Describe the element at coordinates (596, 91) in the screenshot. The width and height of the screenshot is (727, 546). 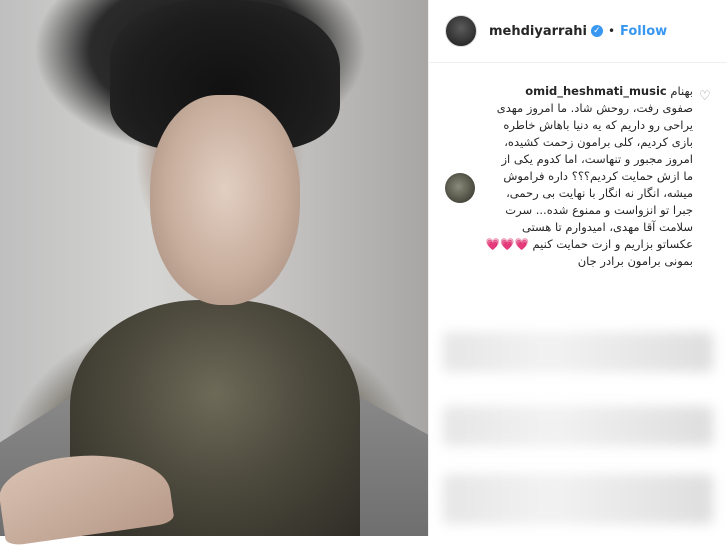
I see `commenter-username: omid_heshmati_music` at that location.